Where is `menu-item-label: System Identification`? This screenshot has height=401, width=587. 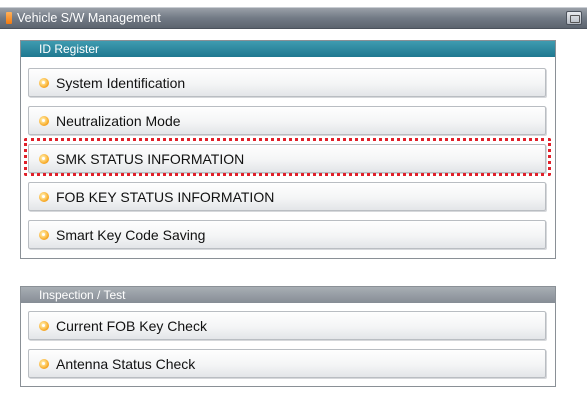 menu-item-label: System Identification is located at coordinates (121, 83).